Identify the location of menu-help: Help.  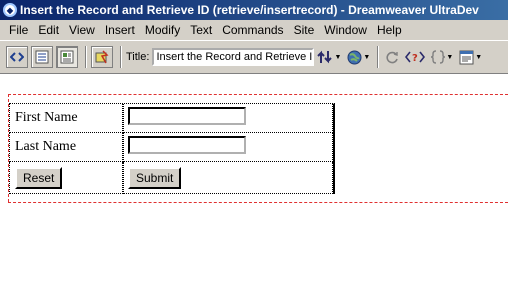
(389, 30).